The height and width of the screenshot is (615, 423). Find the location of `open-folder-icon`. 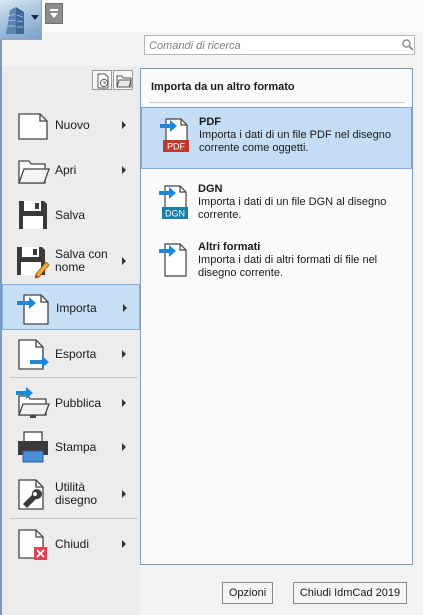

open-folder-icon is located at coordinates (34, 172).